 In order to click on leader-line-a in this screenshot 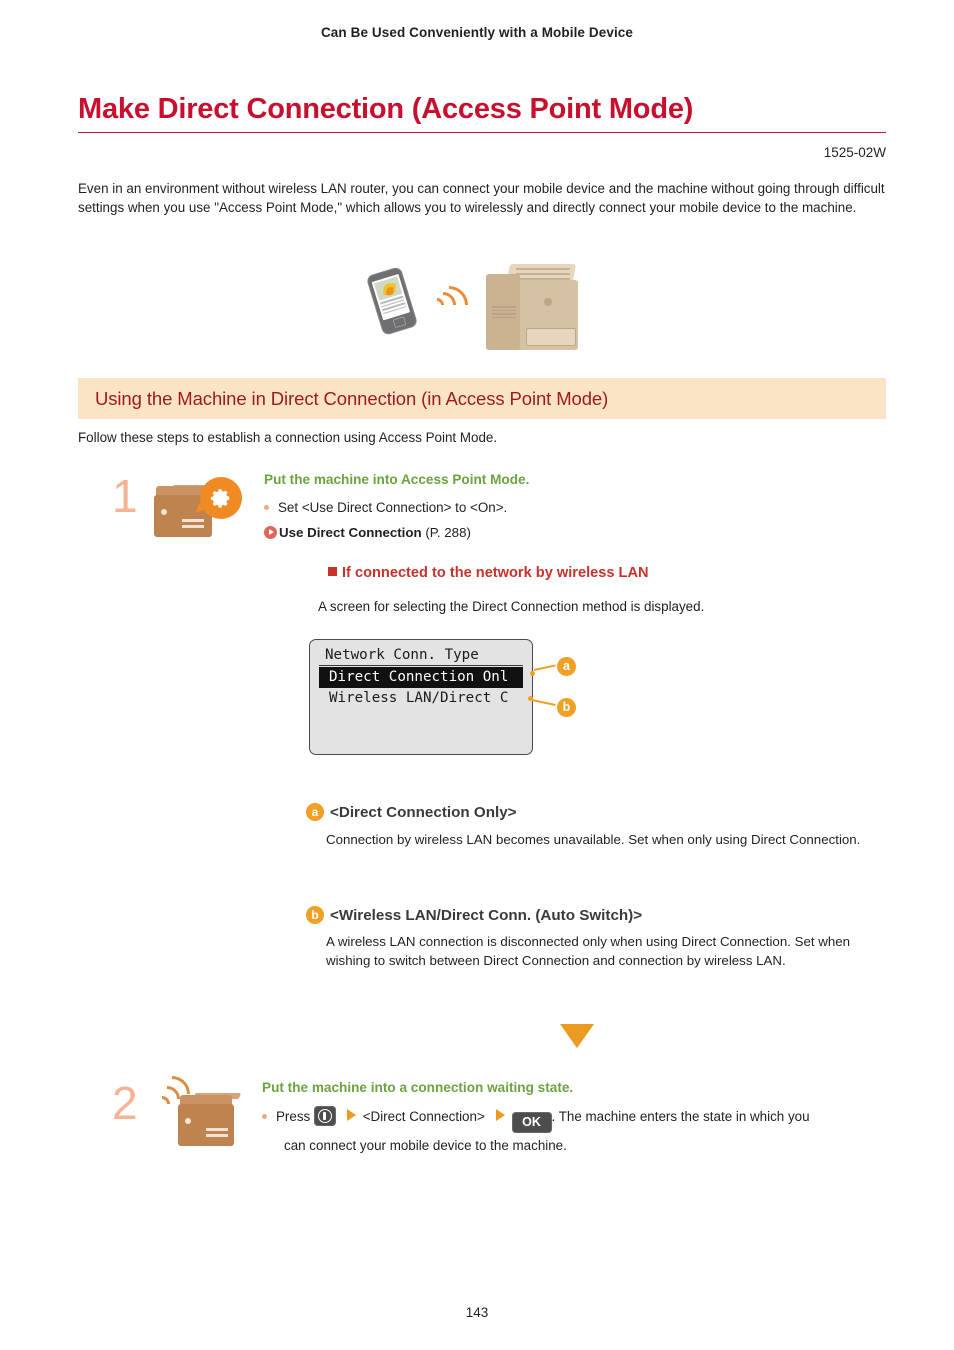, I will do `click(544, 667)`.